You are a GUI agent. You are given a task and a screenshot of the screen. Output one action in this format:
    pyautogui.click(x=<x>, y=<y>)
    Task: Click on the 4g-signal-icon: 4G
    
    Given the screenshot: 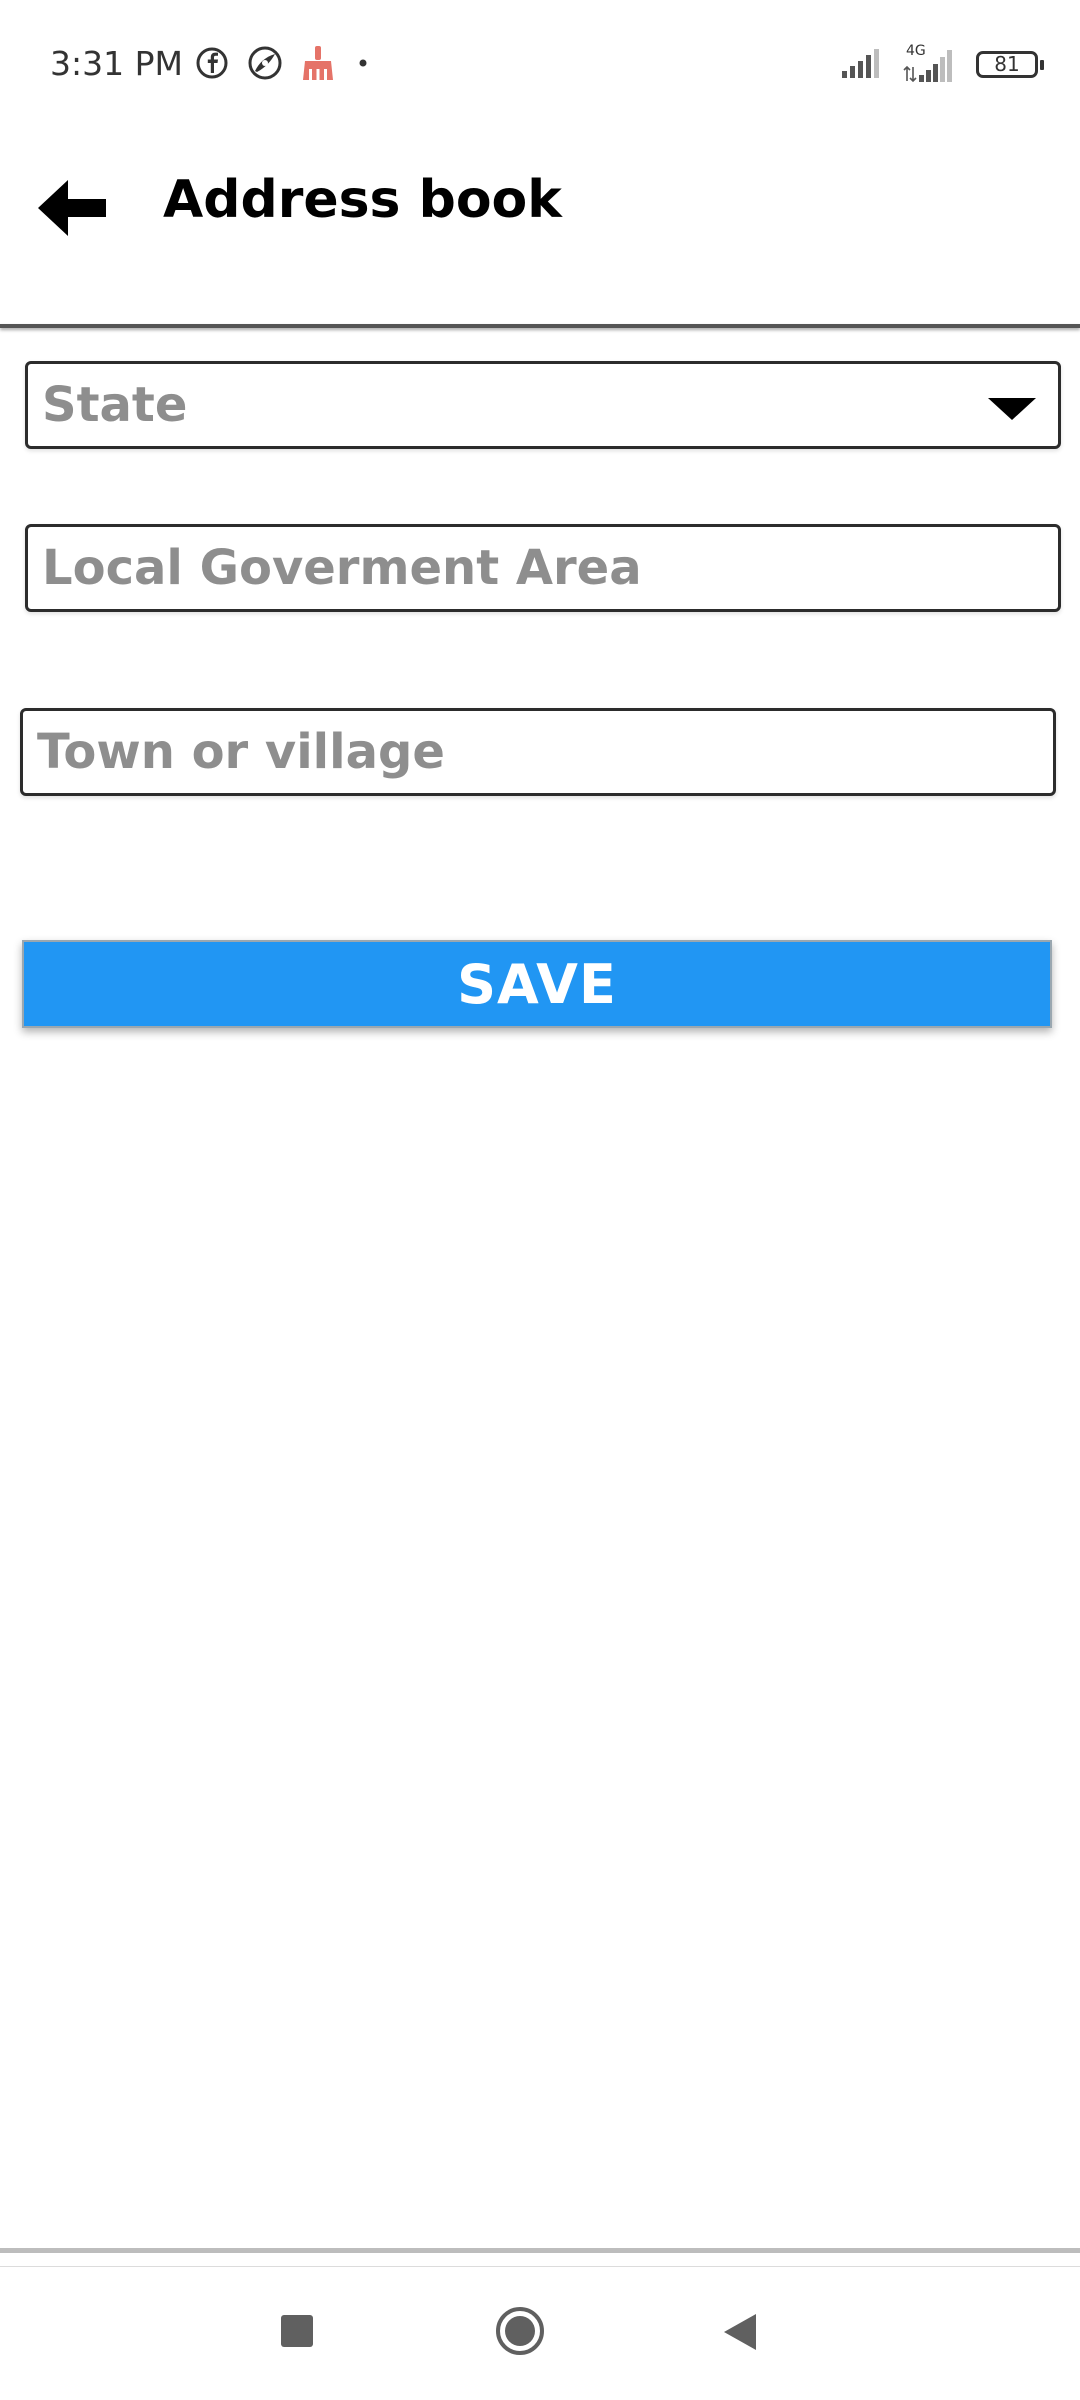 What is the action you would take?
    pyautogui.click(x=930, y=63)
    